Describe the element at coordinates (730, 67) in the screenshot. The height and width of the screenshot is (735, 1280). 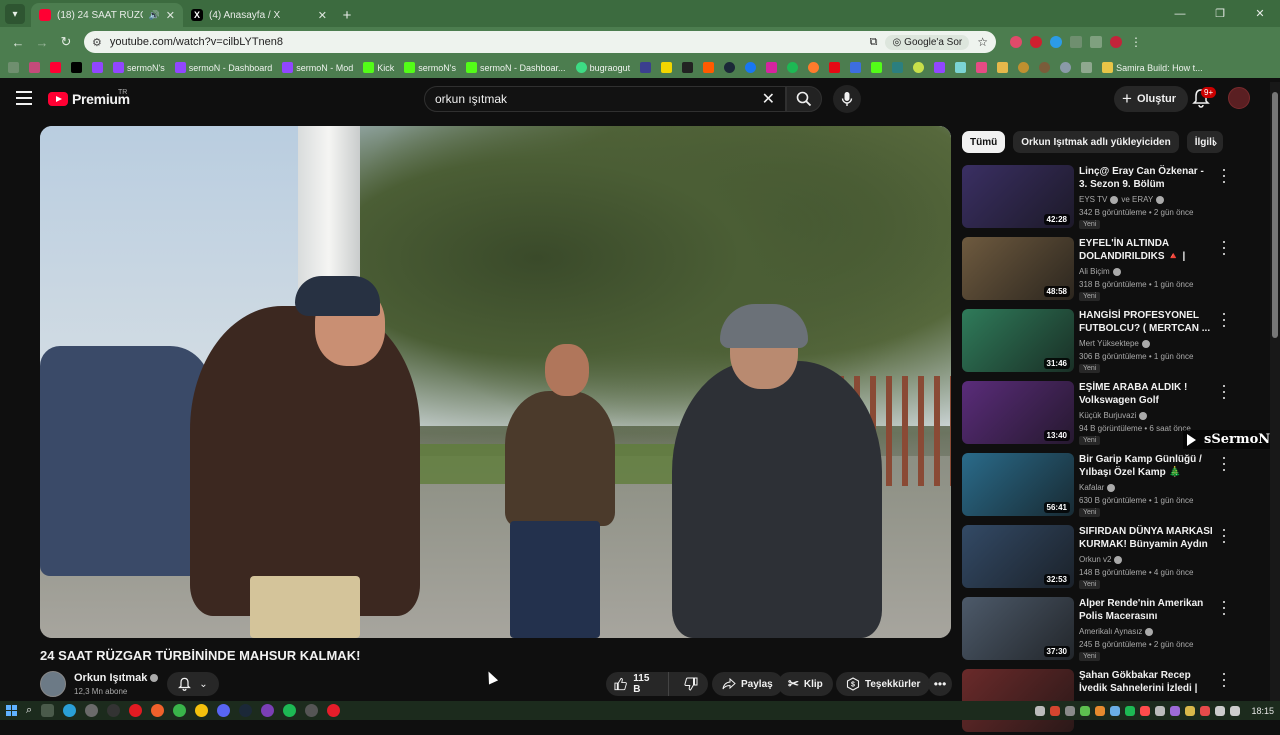
I see `steam-icon` at that location.